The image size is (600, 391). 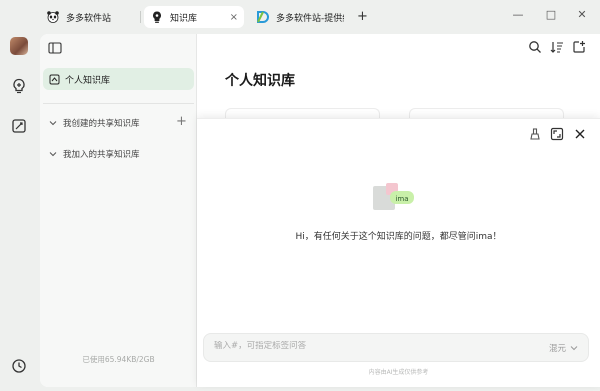 What do you see at coordinates (19, 46) in the screenshot?
I see `avatar` at bounding box center [19, 46].